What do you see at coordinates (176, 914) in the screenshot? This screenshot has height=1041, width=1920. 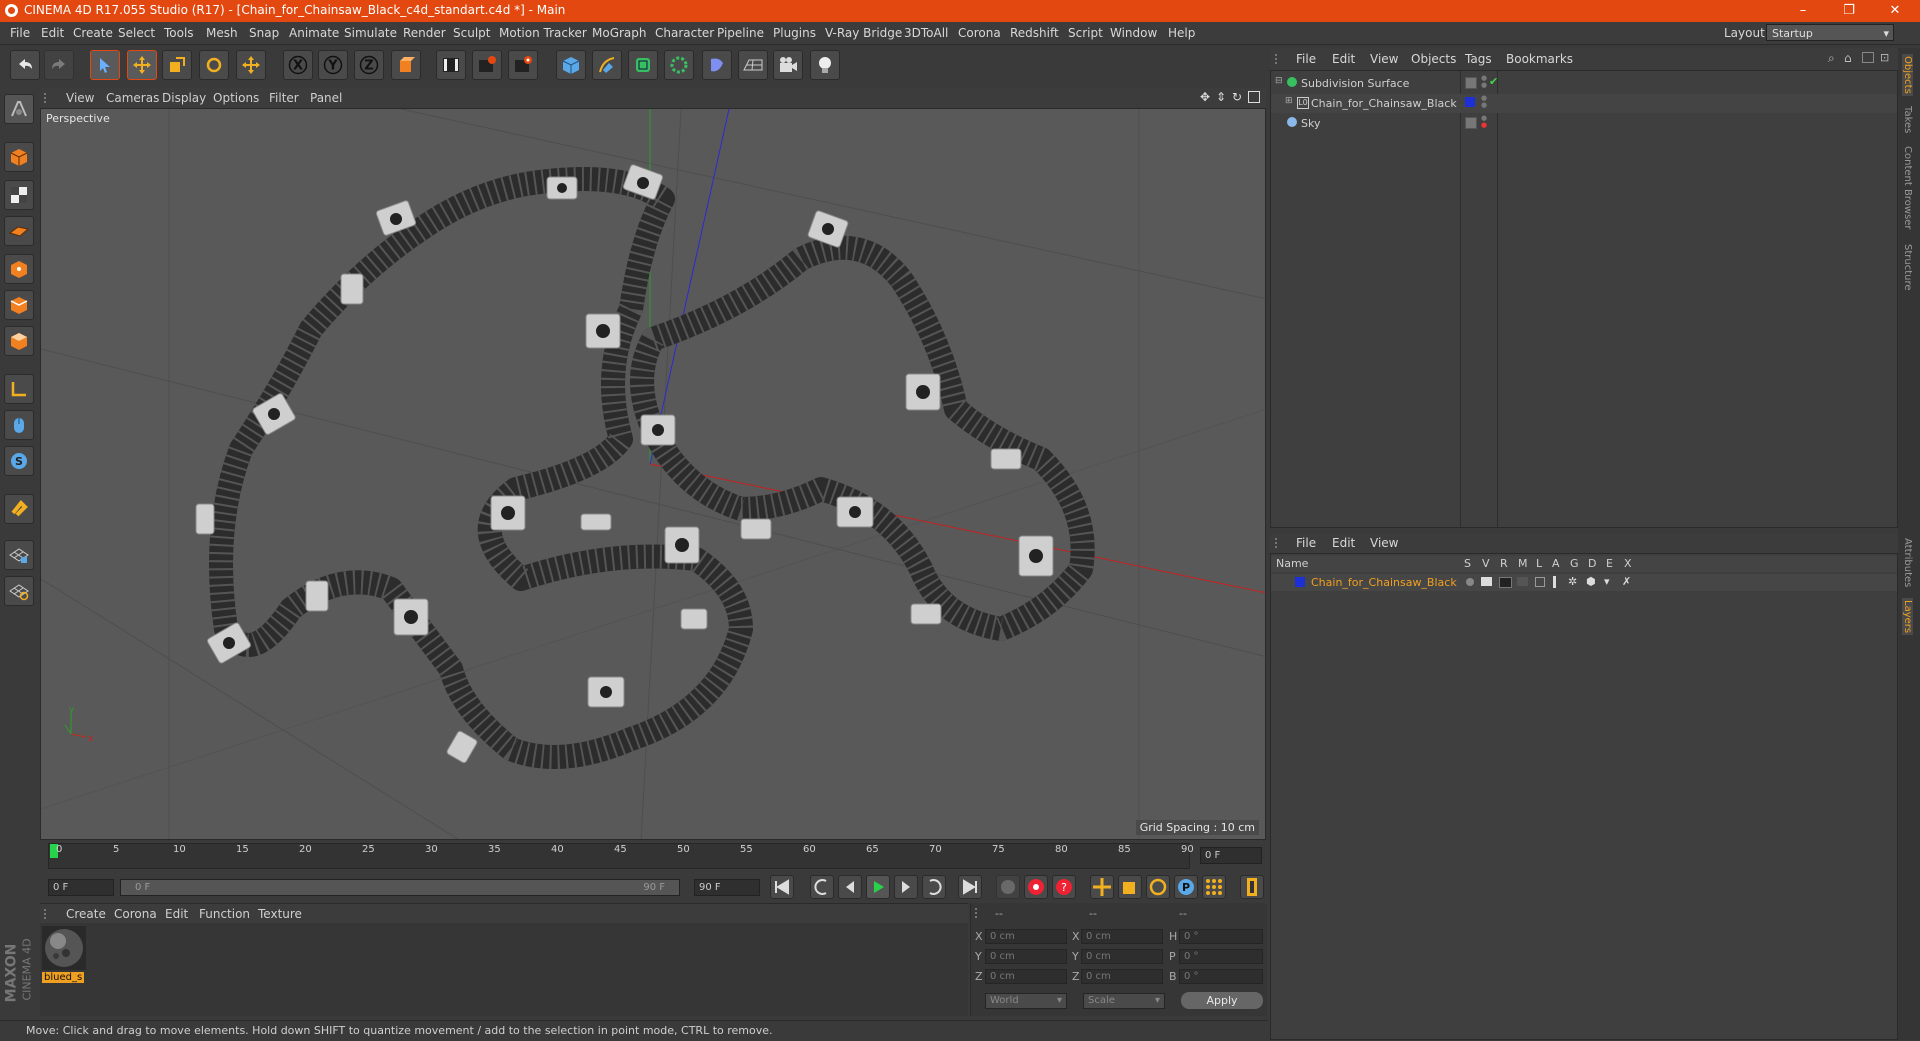 I see `material-menu-edit: Edit` at bounding box center [176, 914].